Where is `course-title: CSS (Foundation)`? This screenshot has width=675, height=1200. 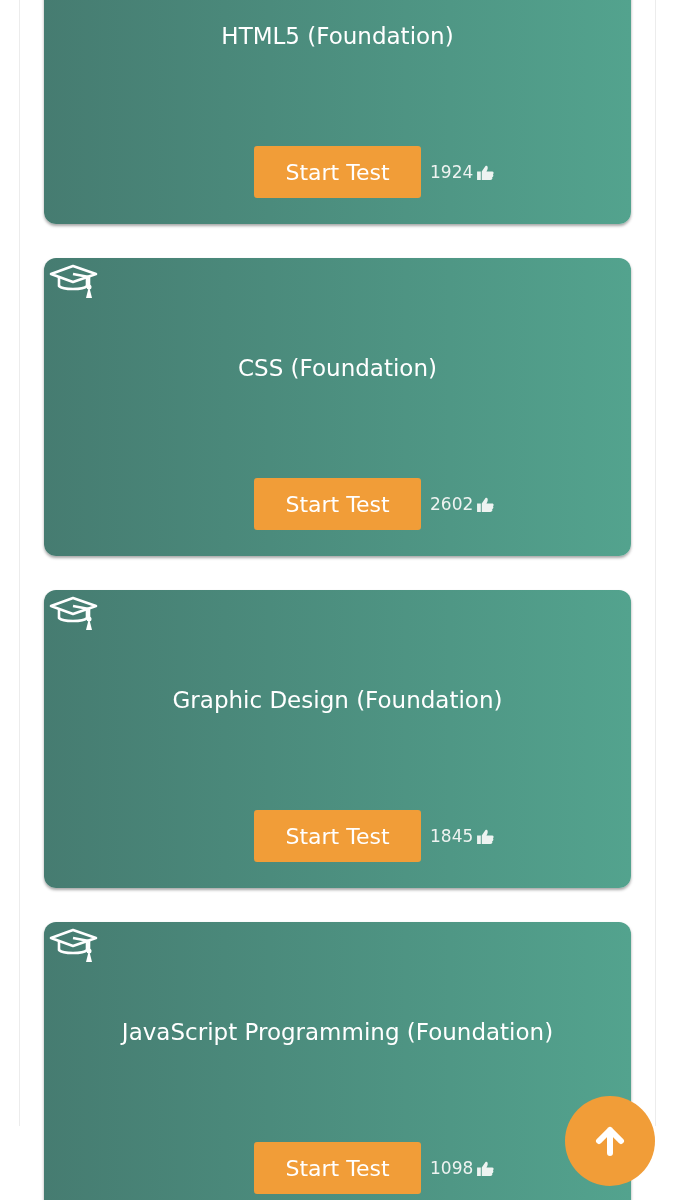 course-title: CSS (Foundation) is located at coordinates (337, 368).